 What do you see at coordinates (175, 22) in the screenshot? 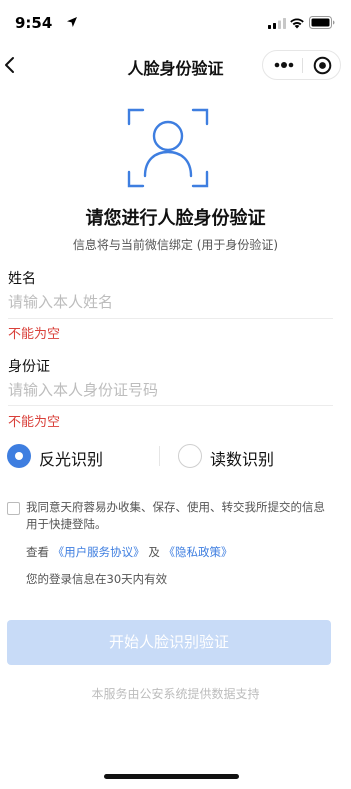
I see `status-bar: 9:54` at bounding box center [175, 22].